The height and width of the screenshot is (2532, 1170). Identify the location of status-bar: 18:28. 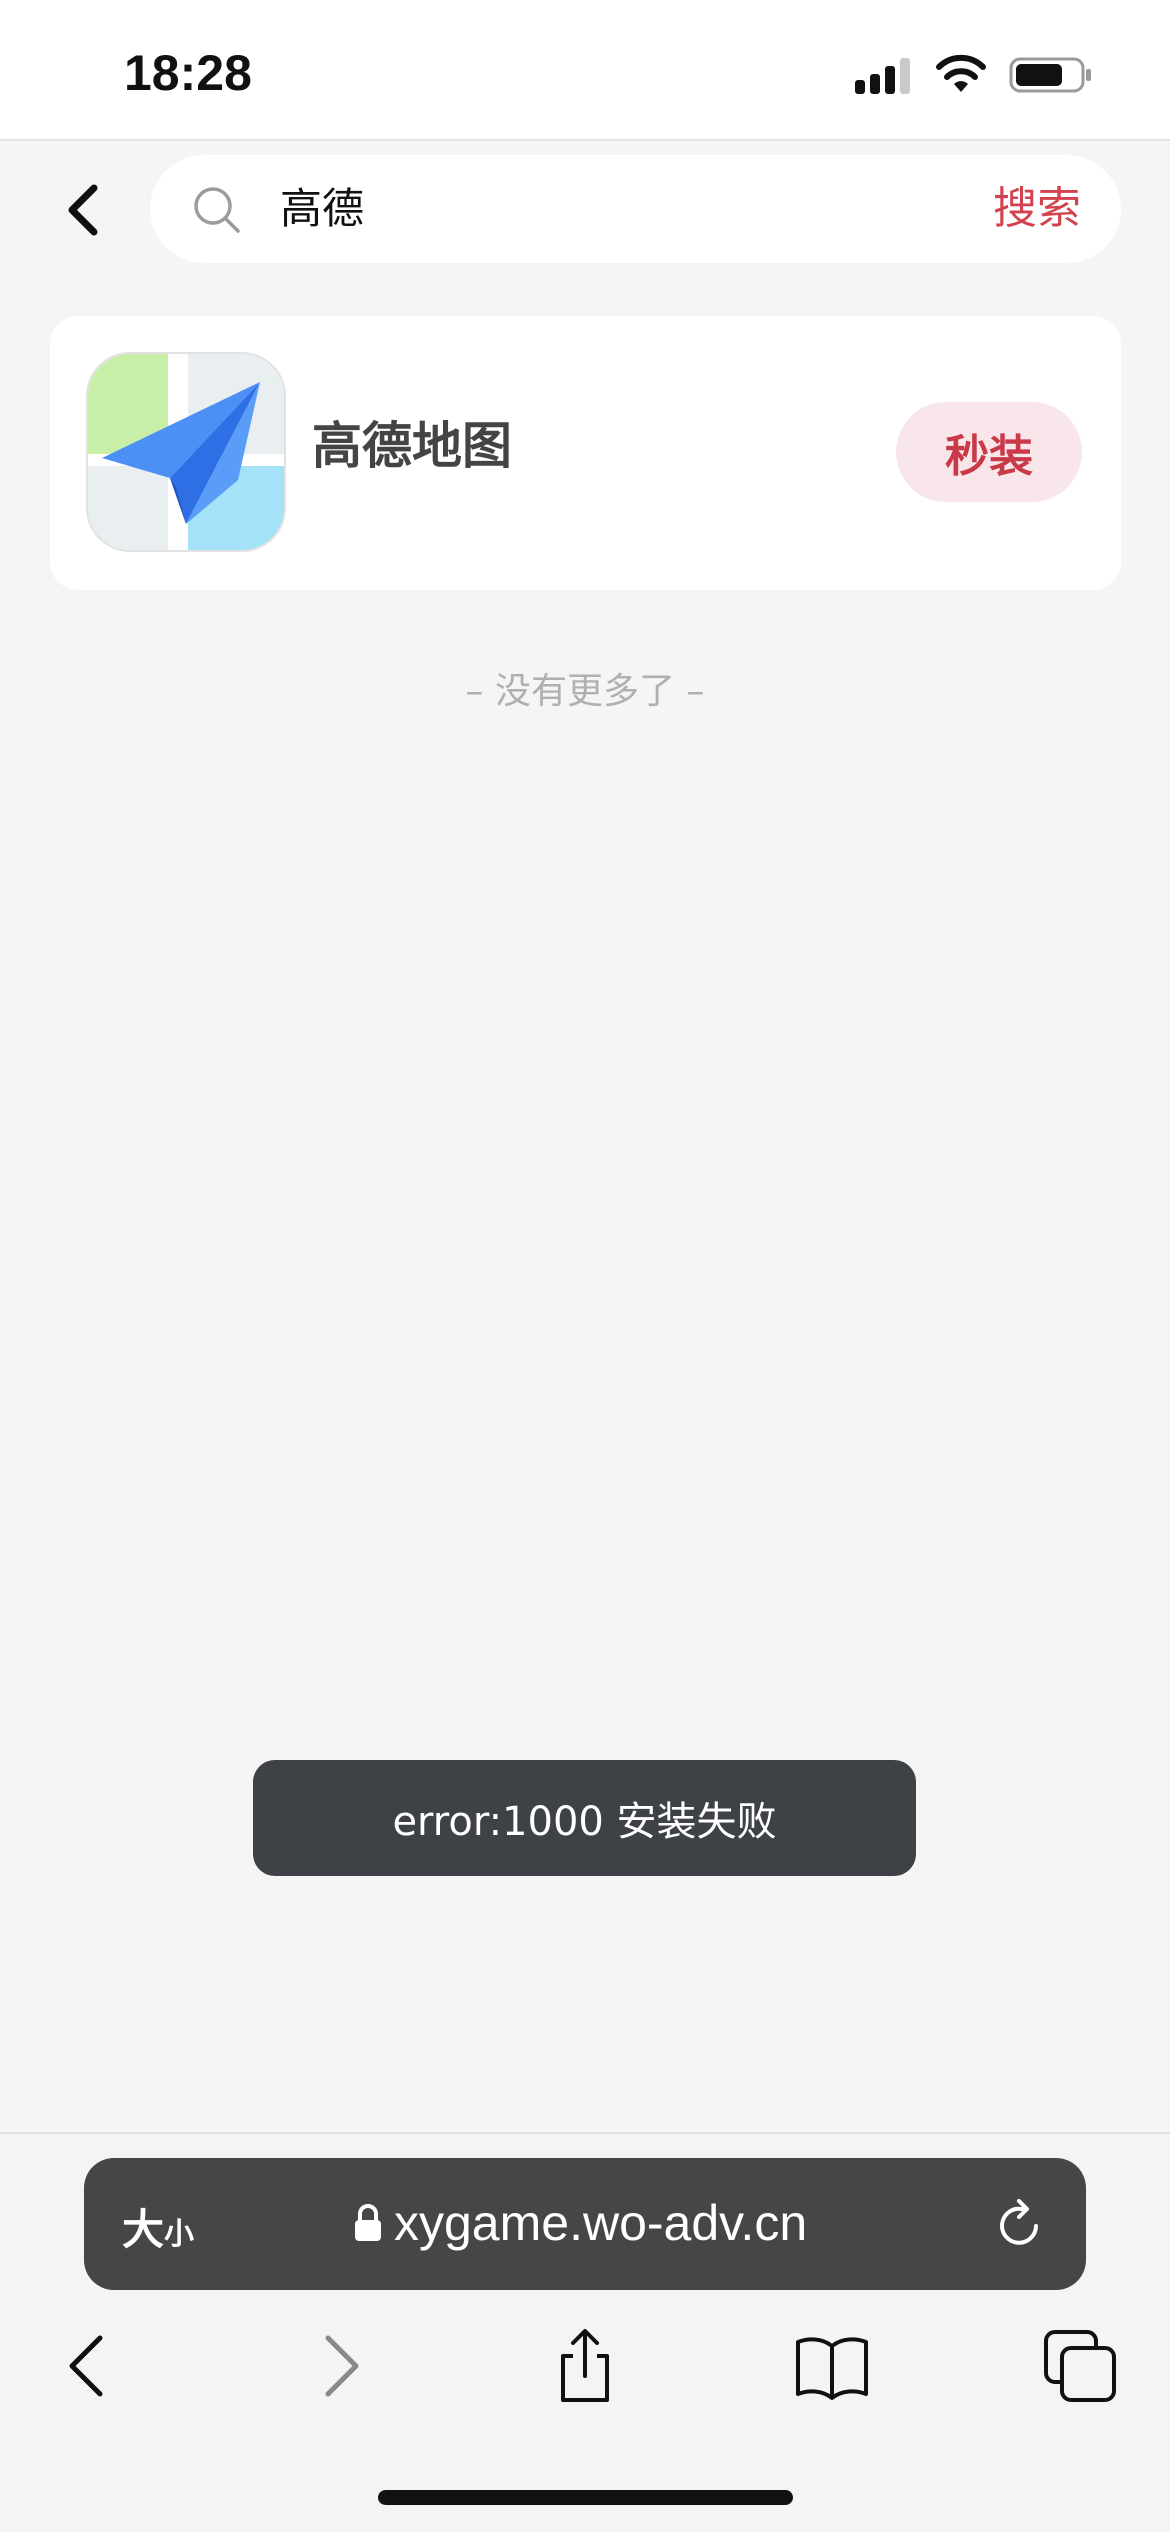
(585, 70).